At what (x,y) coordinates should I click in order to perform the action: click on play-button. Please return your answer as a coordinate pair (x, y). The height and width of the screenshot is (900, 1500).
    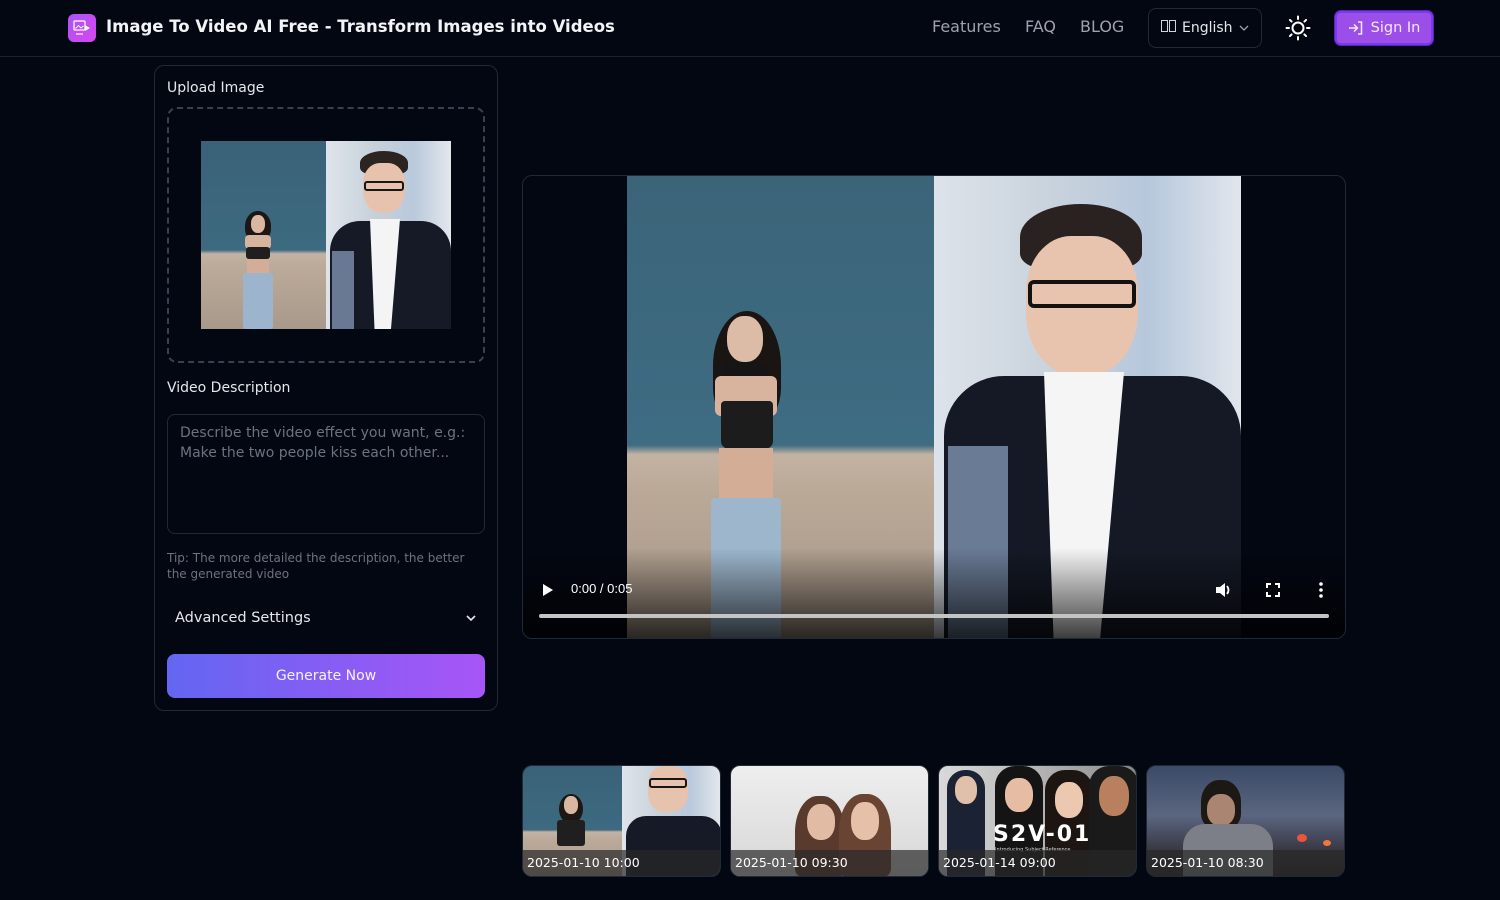
    Looking at the image, I should click on (548, 590).